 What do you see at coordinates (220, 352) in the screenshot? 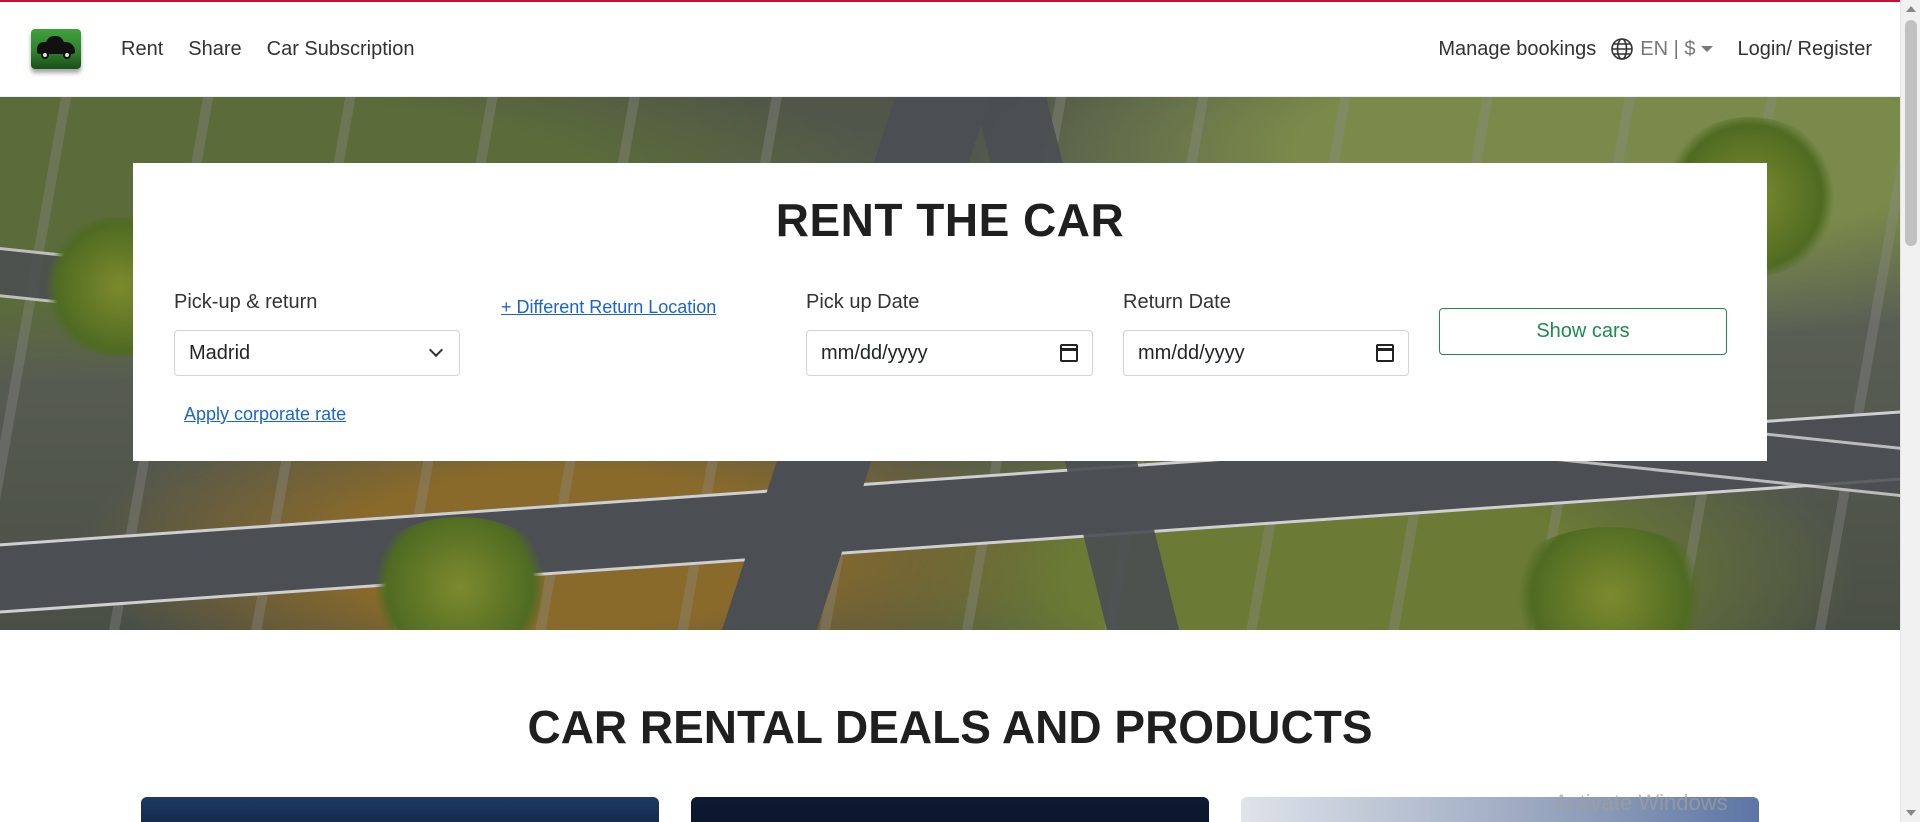
I see `pickup-location-value: Madrid` at bounding box center [220, 352].